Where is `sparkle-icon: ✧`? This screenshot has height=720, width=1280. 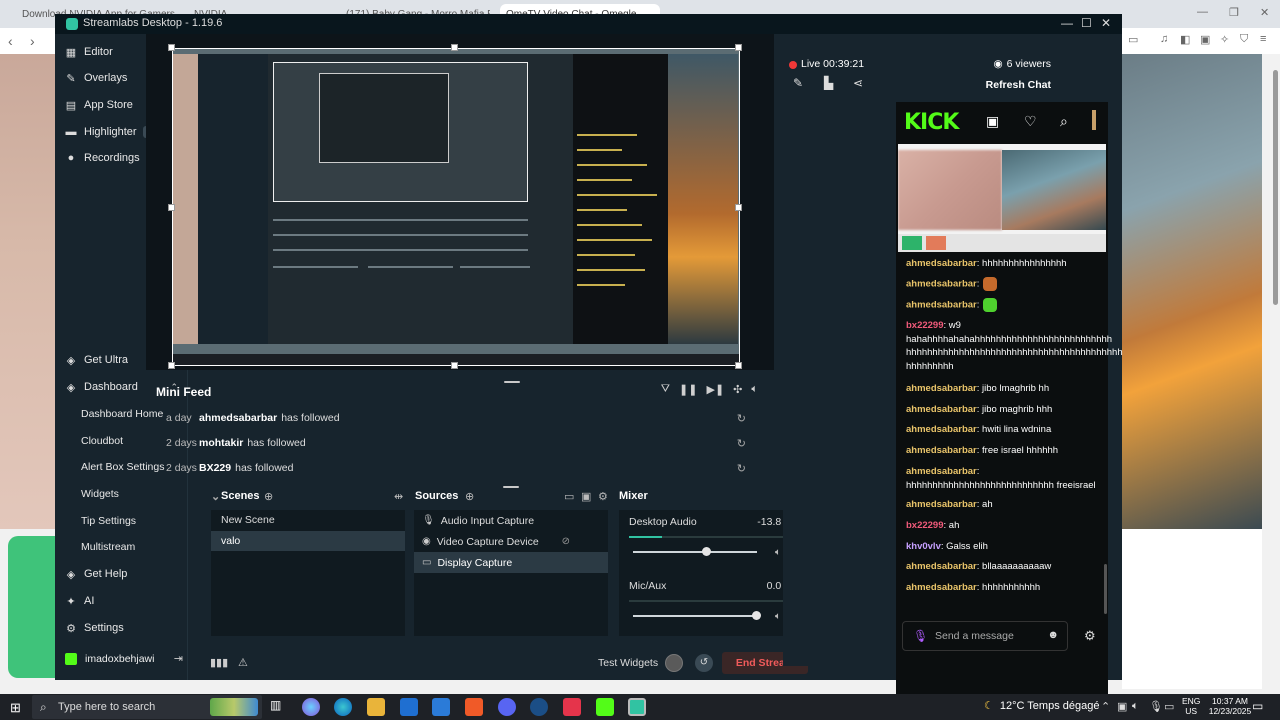
sparkle-icon: ✧ is located at coordinates (1224, 39).